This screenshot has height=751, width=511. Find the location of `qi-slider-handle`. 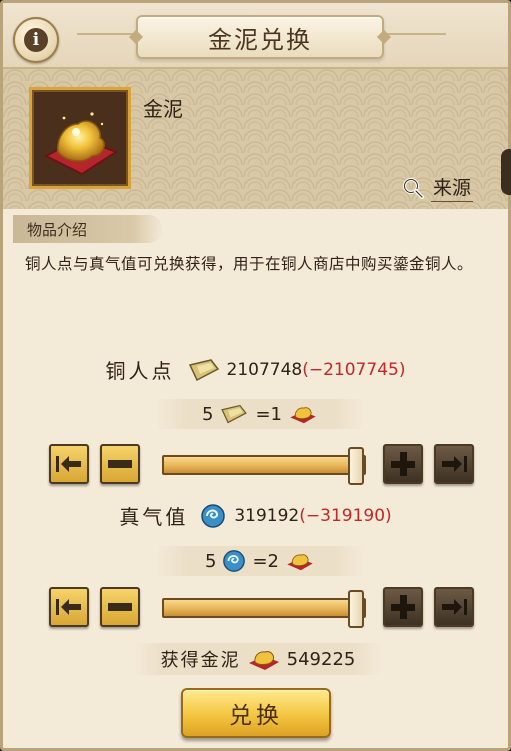

qi-slider-handle is located at coordinates (356, 609).